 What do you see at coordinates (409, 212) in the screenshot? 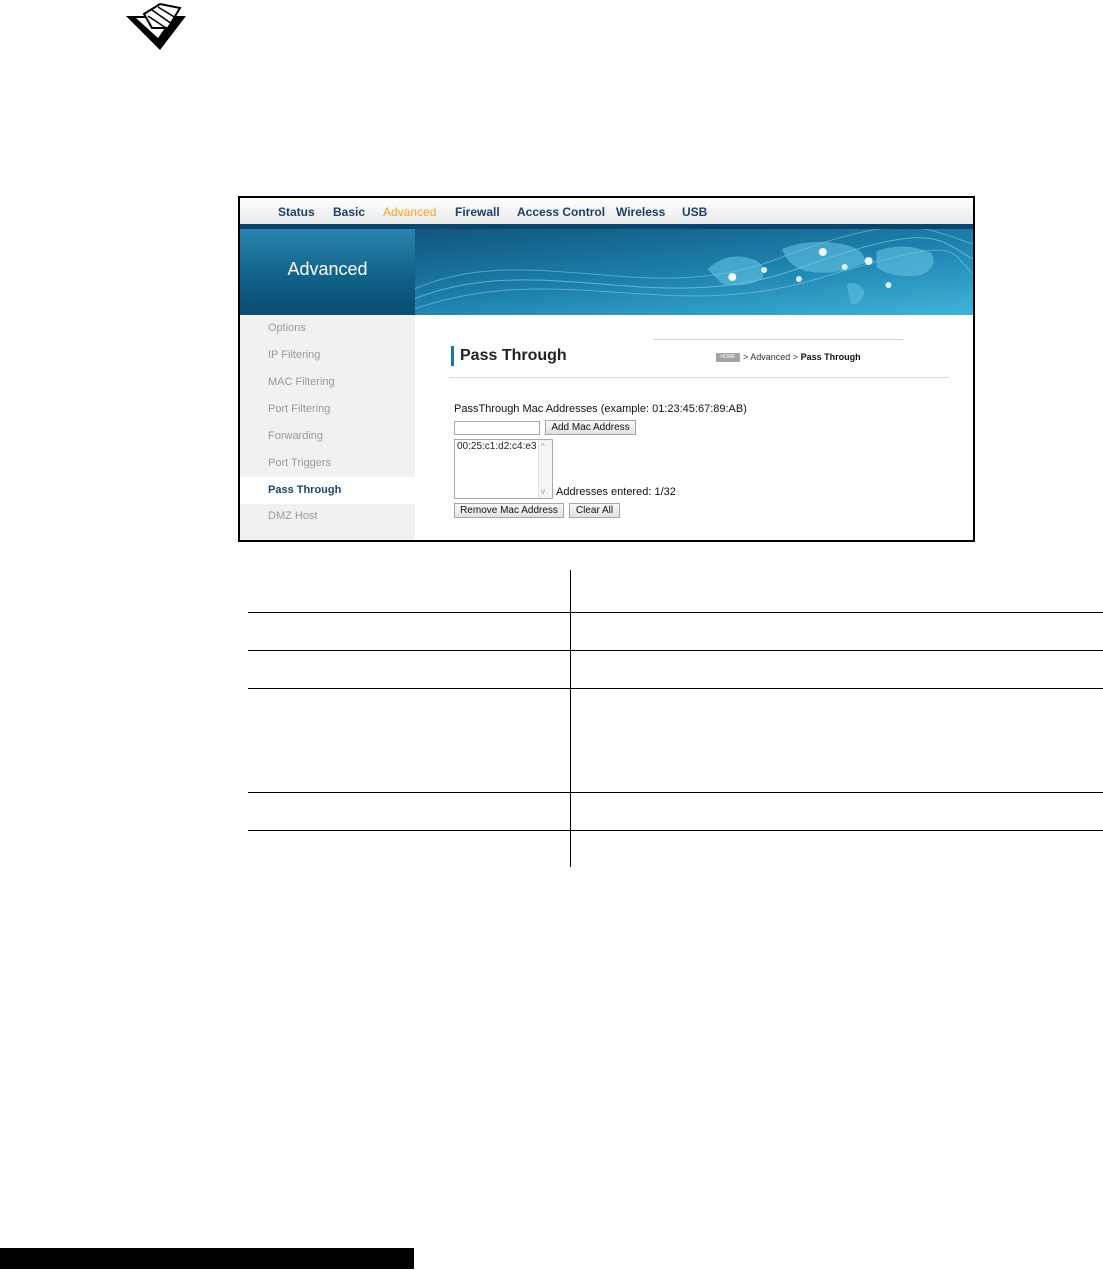
I see `nav-advanced: Advanced` at bounding box center [409, 212].